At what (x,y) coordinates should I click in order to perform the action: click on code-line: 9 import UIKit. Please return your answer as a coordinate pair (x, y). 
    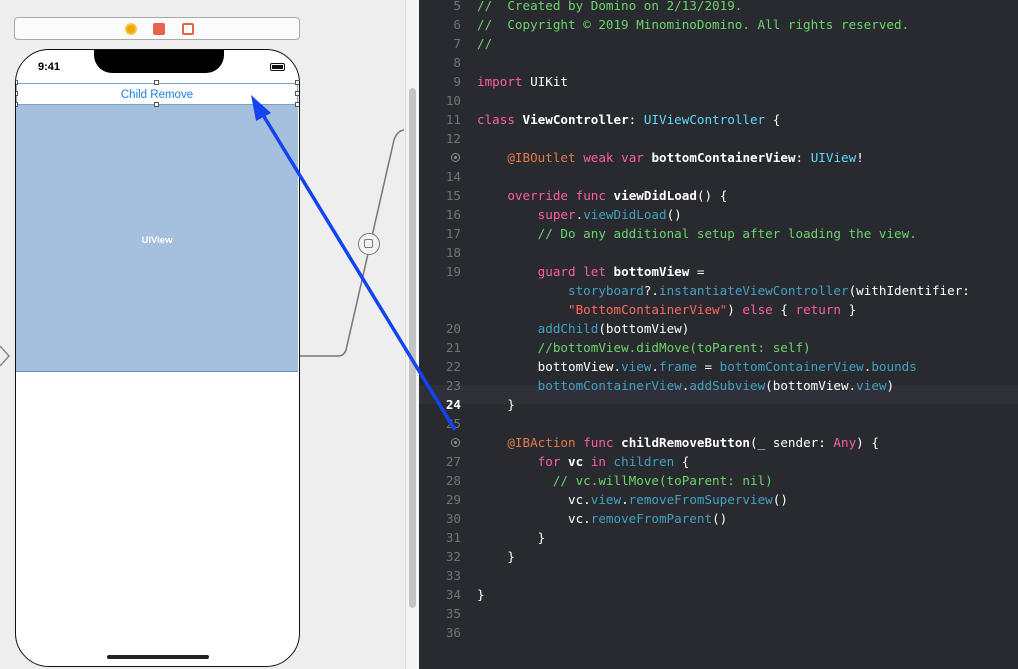
    Looking at the image, I should click on (493, 81).